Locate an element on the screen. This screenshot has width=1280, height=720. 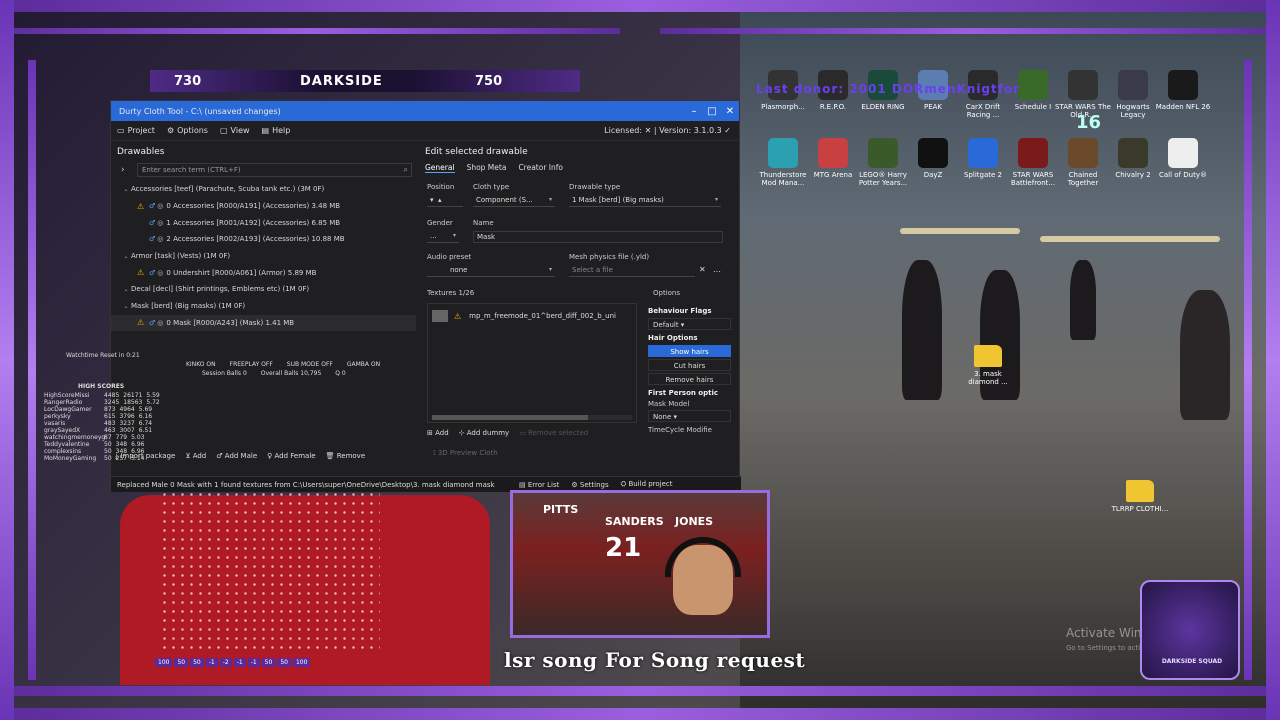
score-cell: 5.59 is located at coordinates (153, 395).